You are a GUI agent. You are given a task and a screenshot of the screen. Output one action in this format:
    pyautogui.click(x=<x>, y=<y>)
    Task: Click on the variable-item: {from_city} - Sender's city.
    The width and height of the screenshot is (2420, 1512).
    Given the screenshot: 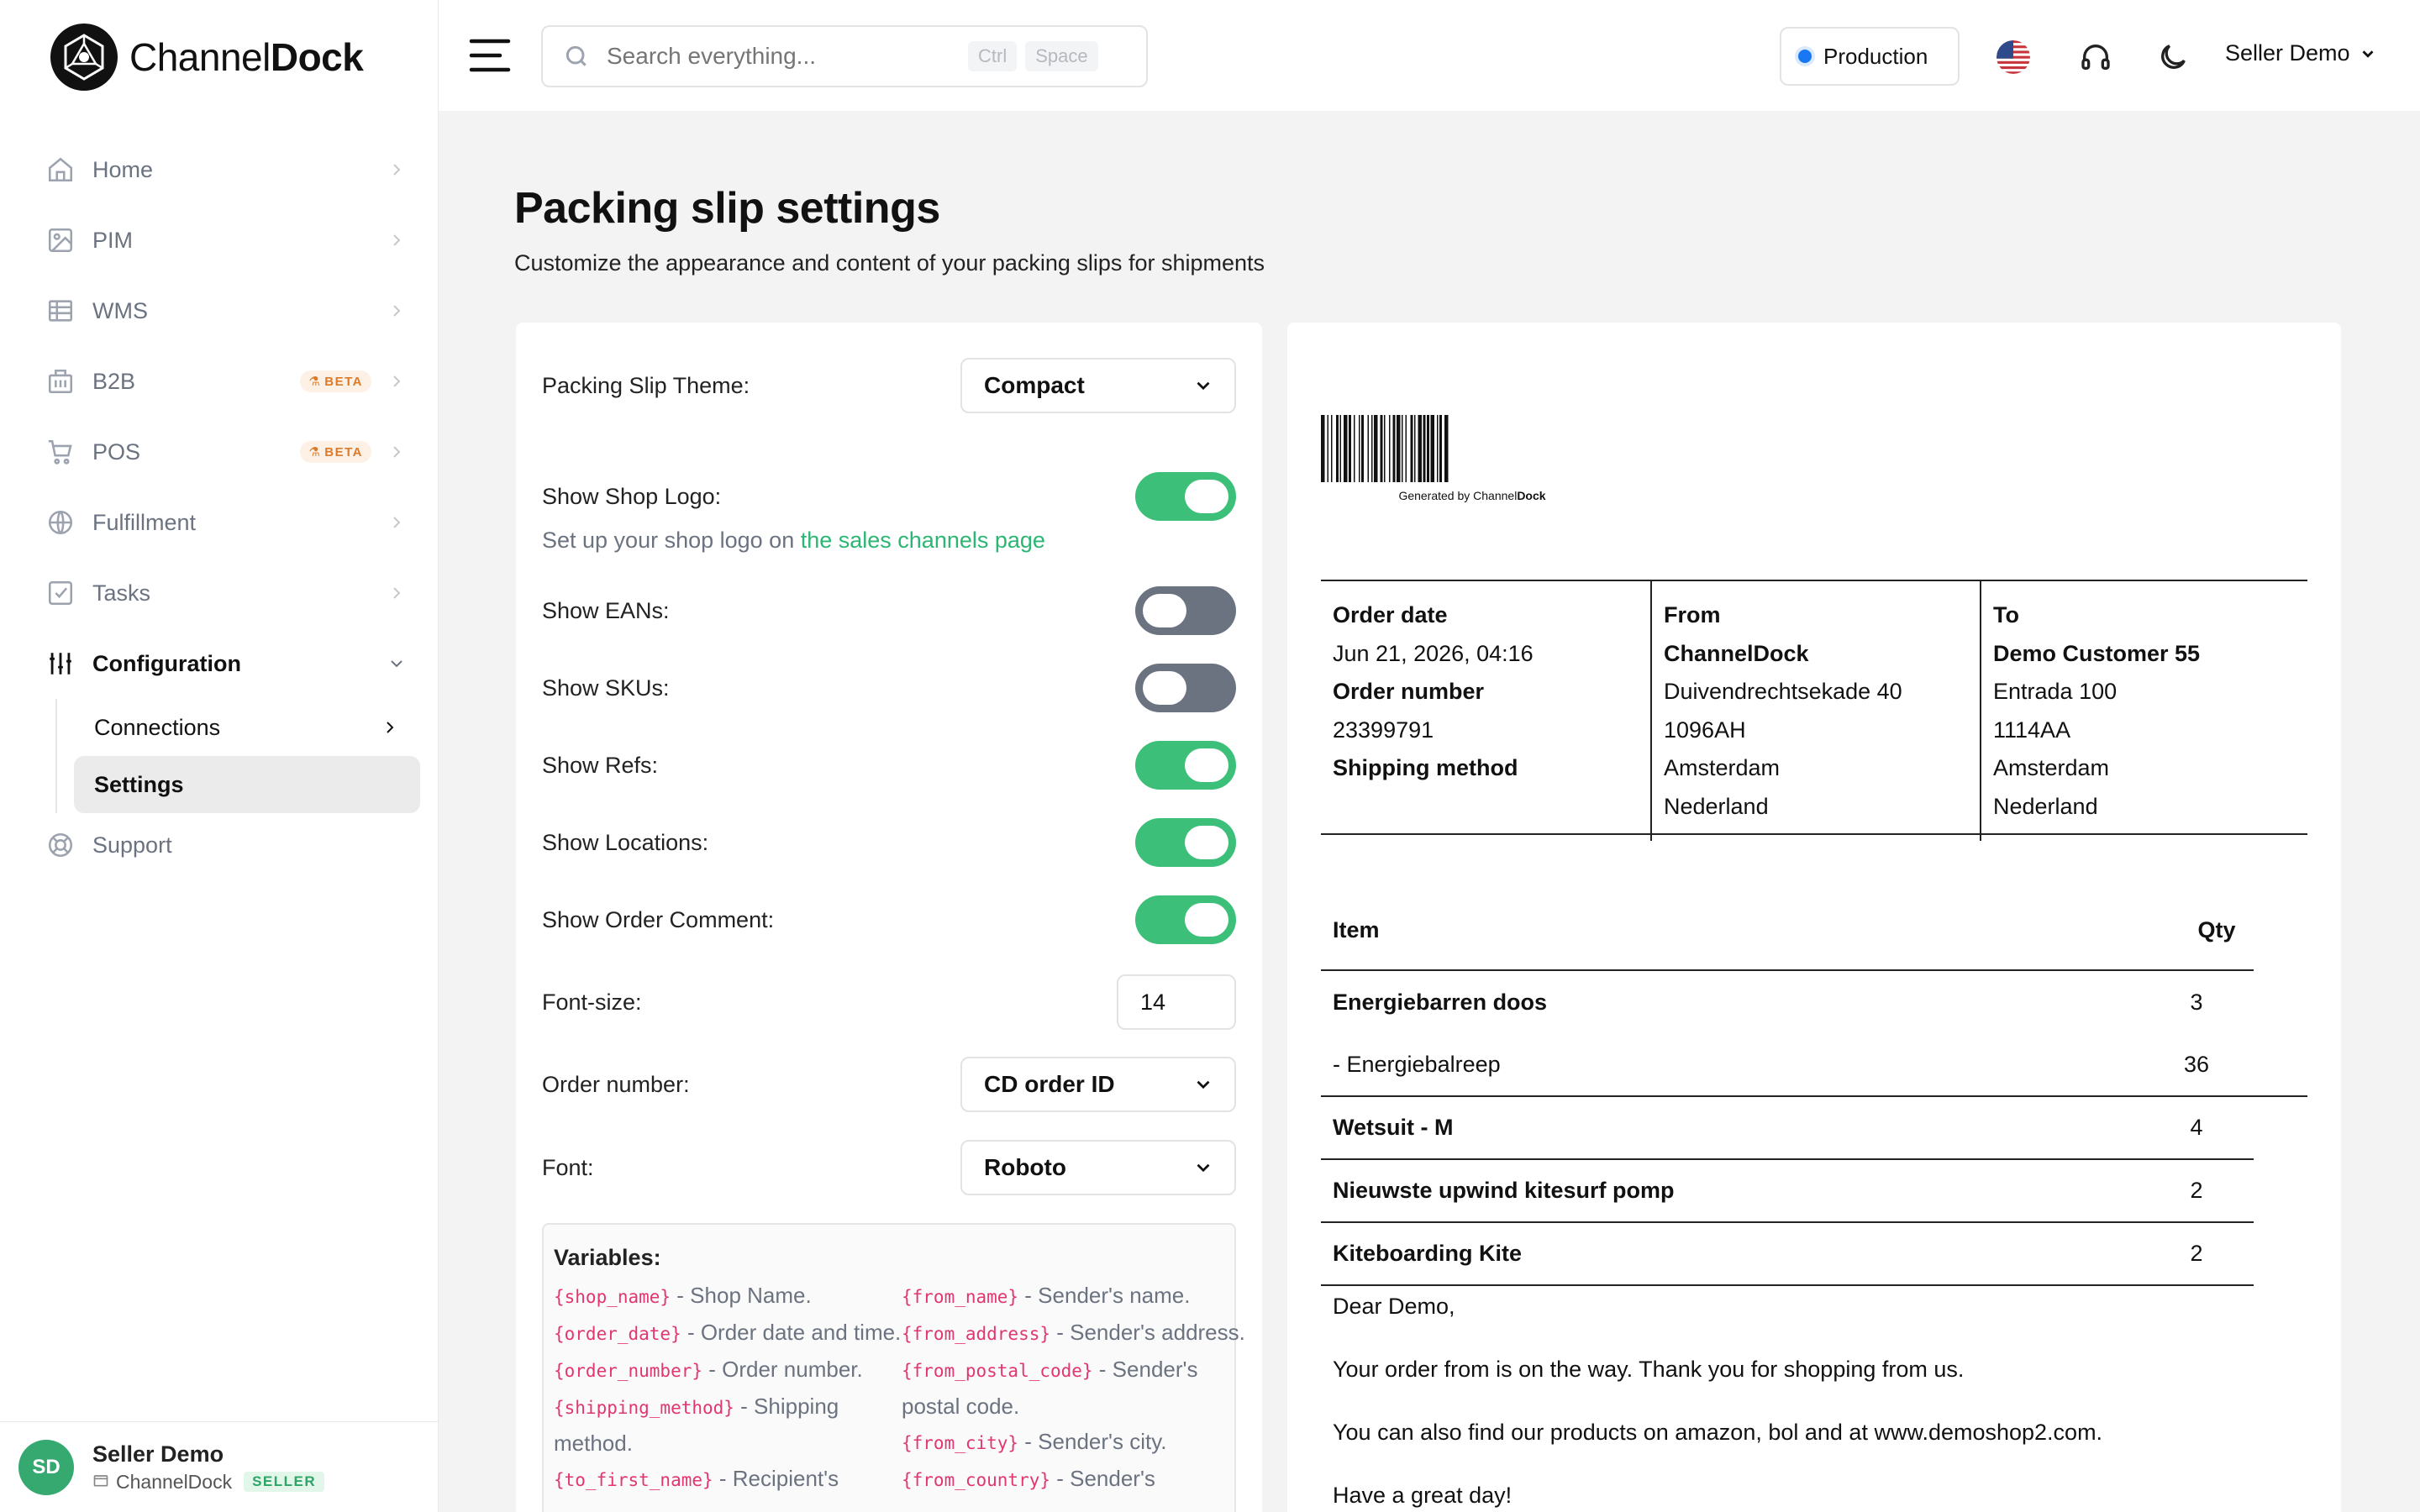 What is the action you would take?
    pyautogui.click(x=1034, y=1441)
    